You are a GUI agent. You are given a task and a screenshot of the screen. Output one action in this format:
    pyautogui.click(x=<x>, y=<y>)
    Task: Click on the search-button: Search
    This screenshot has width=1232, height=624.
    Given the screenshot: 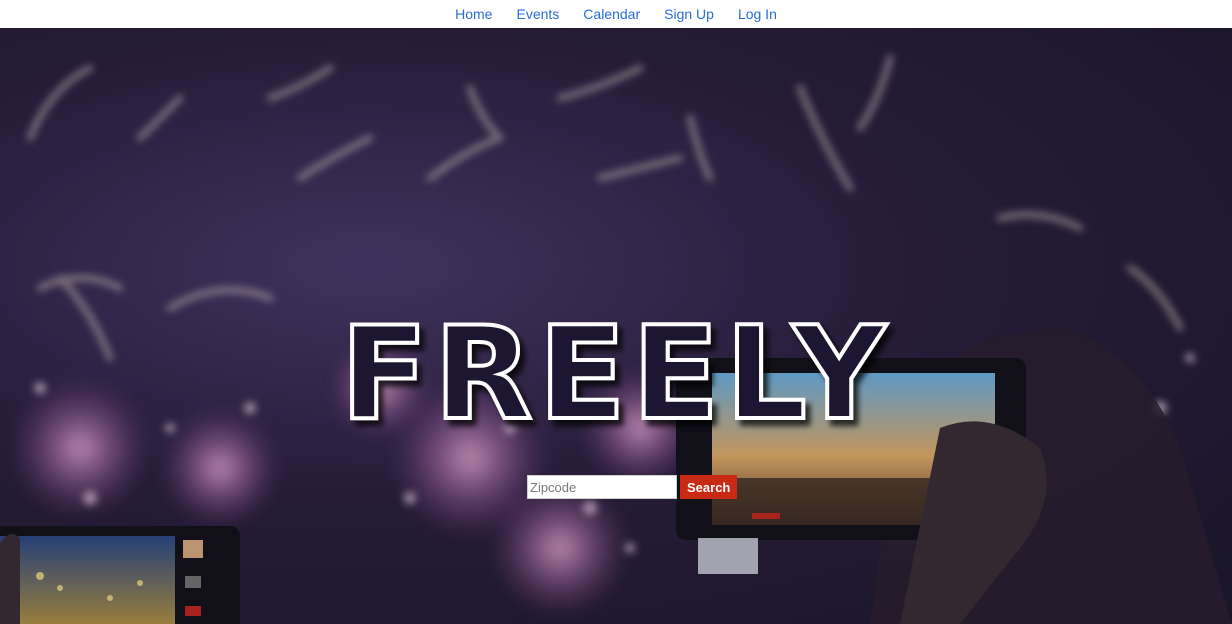 What is the action you would take?
    pyautogui.click(x=709, y=487)
    